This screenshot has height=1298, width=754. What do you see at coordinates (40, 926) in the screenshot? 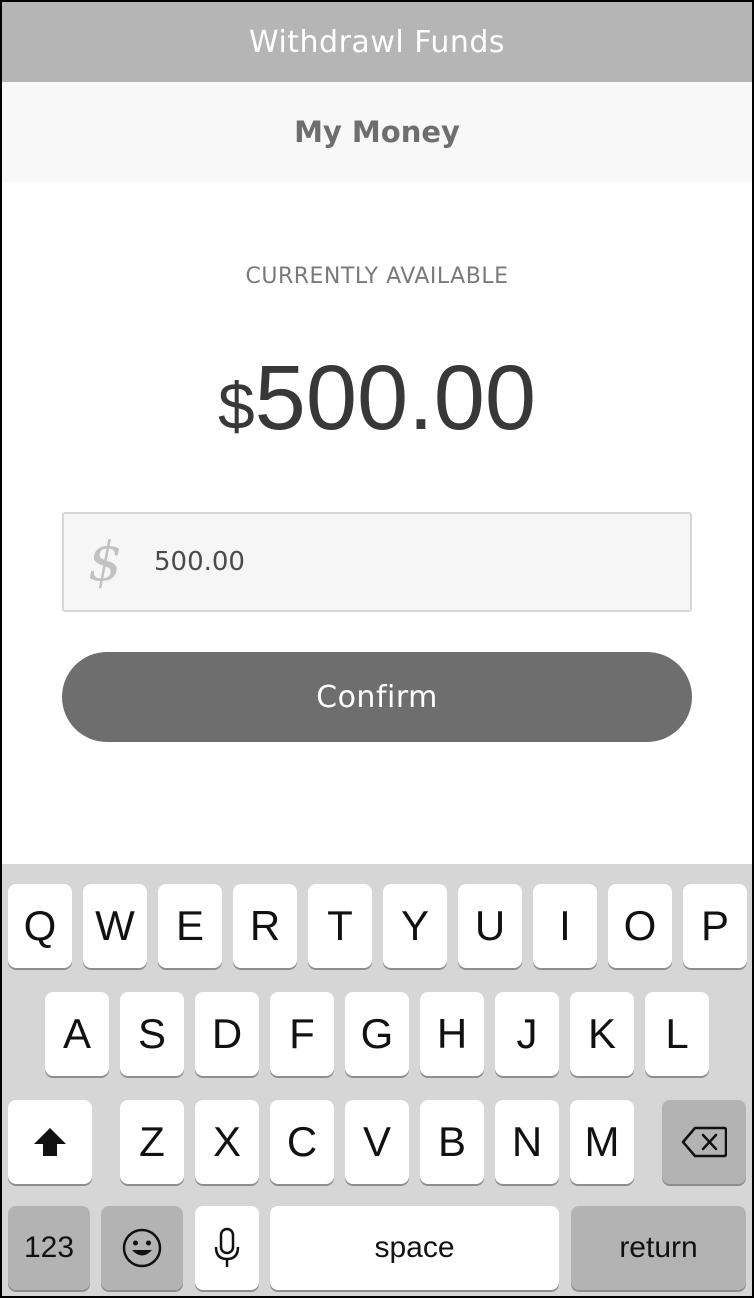
I see `key-q: Q` at bounding box center [40, 926].